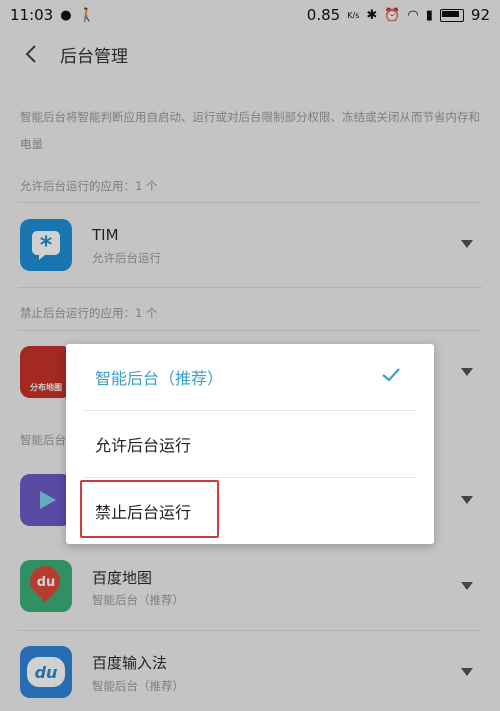 This screenshot has width=500, height=711. What do you see at coordinates (159, 378) in the screenshot?
I see `menu-option-label: 智能后台（推荐）` at bounding box center [159, 378].